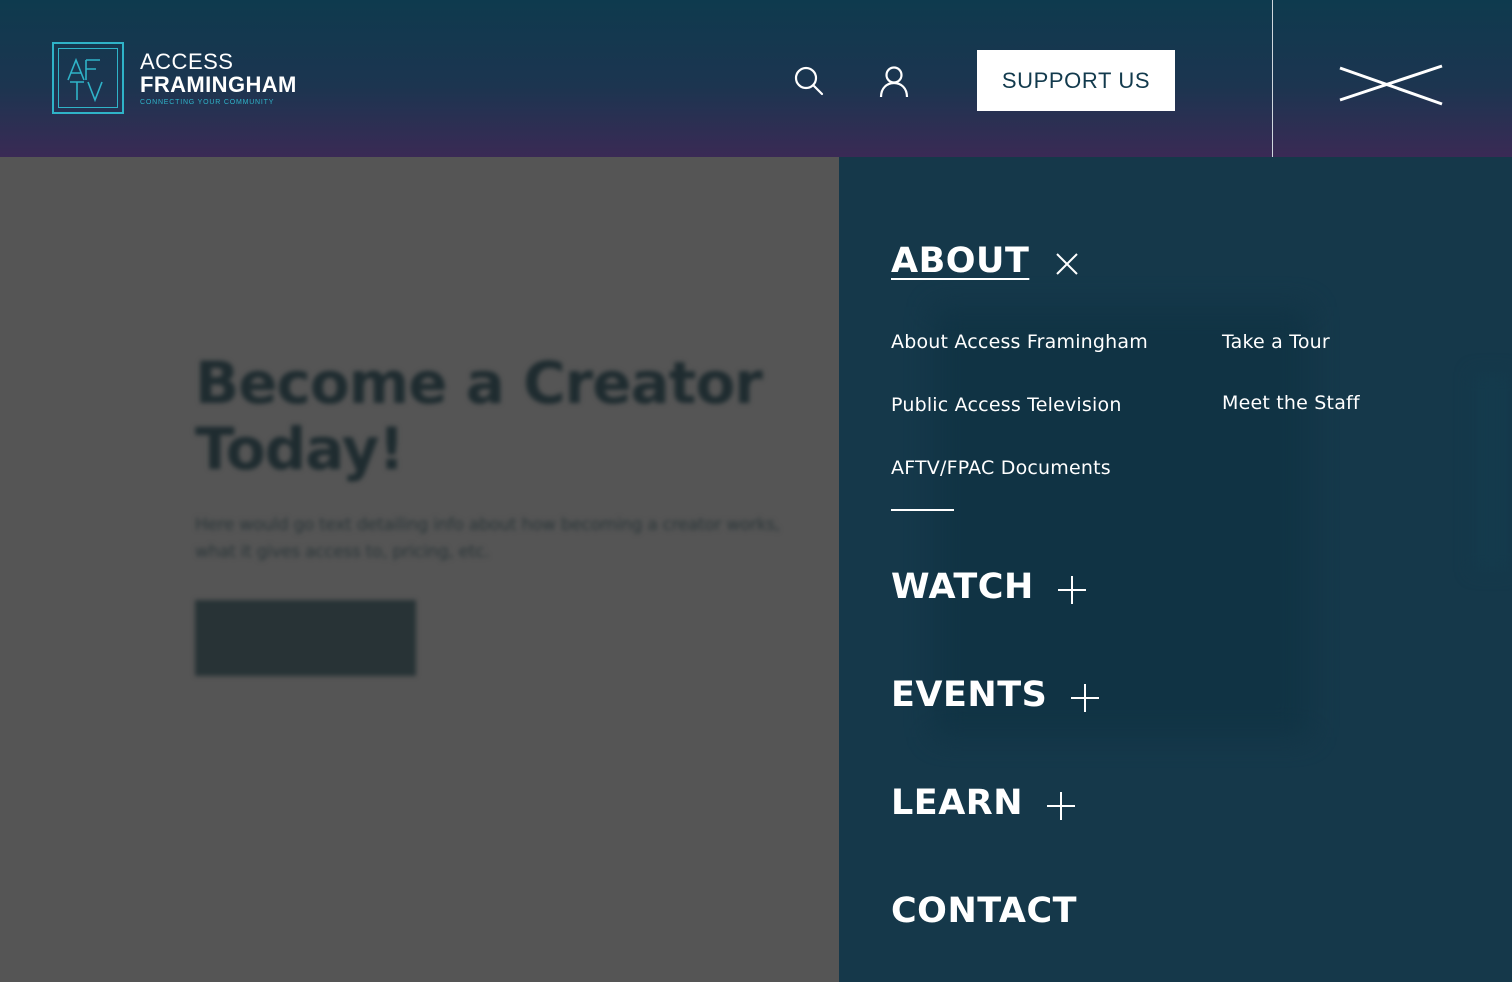  I want to click on hero-title-line-2: Today!, so click(300, 449).